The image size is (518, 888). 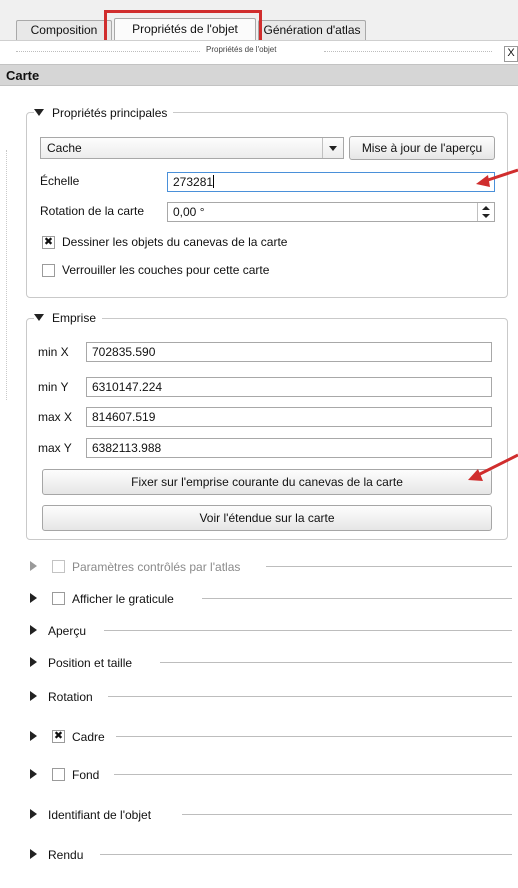 I want to click on section-label: Afficher le graticule, so click(x=123, y=599).